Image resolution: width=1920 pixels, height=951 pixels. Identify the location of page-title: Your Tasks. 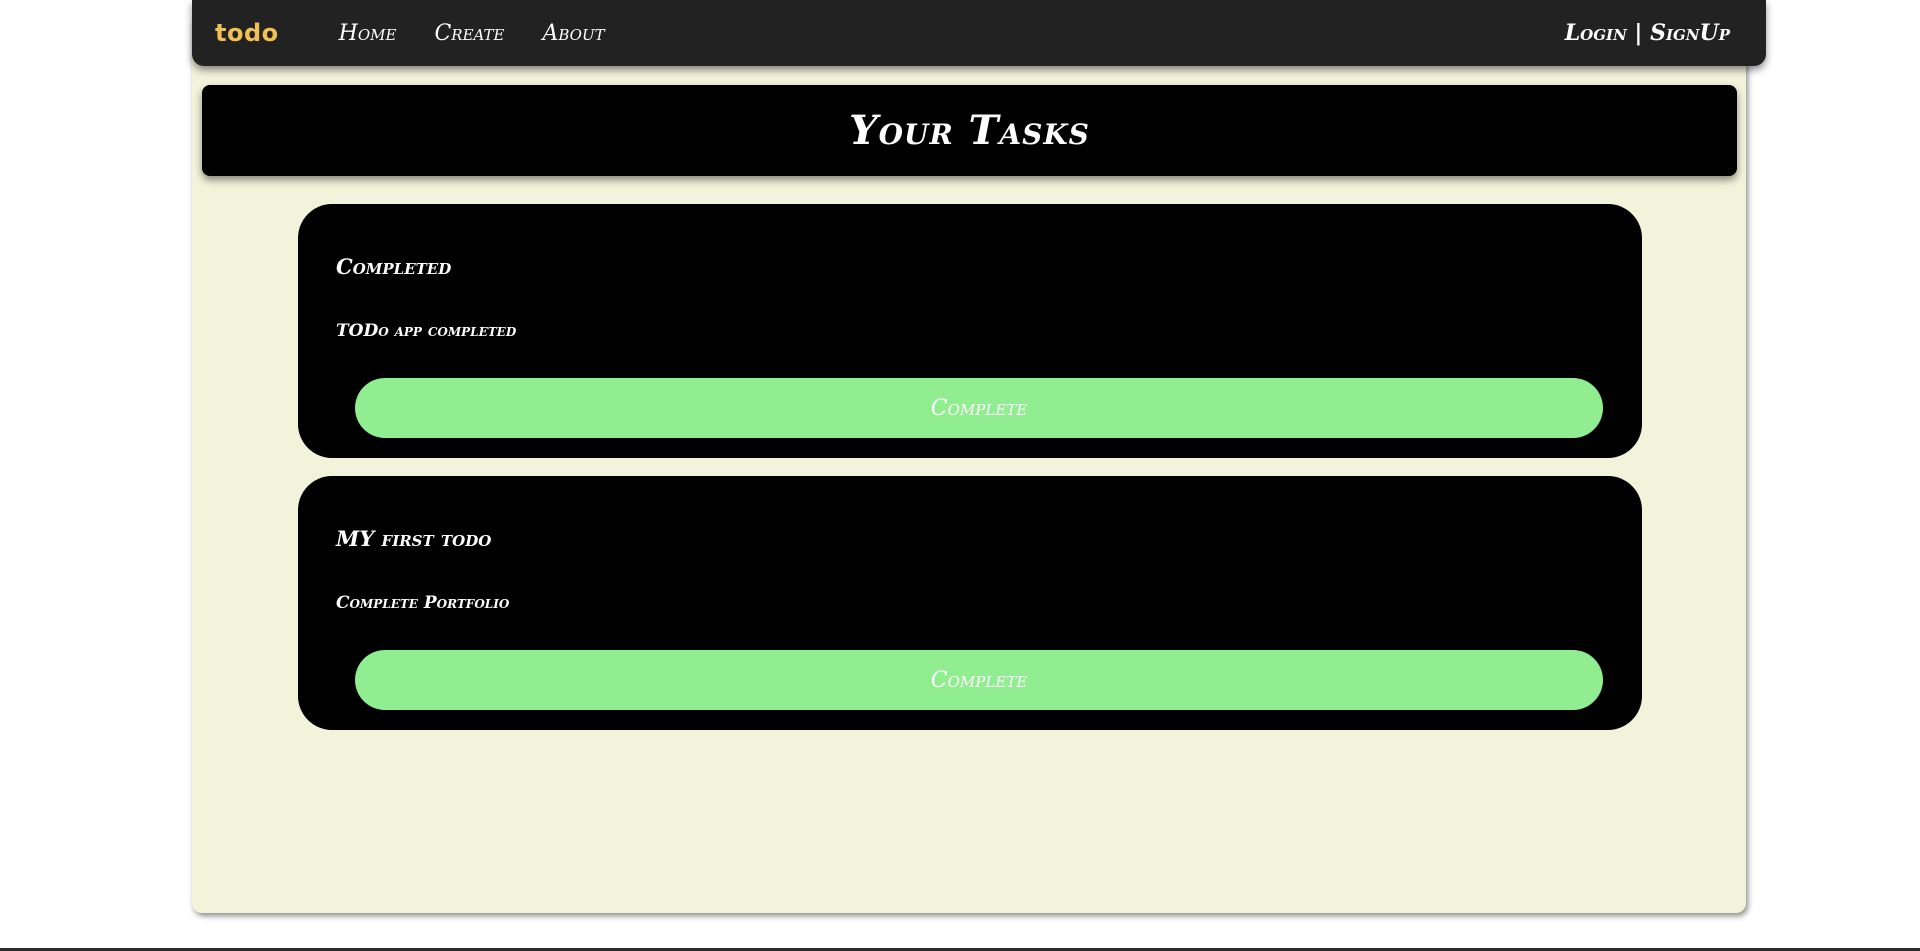
(969, 130).